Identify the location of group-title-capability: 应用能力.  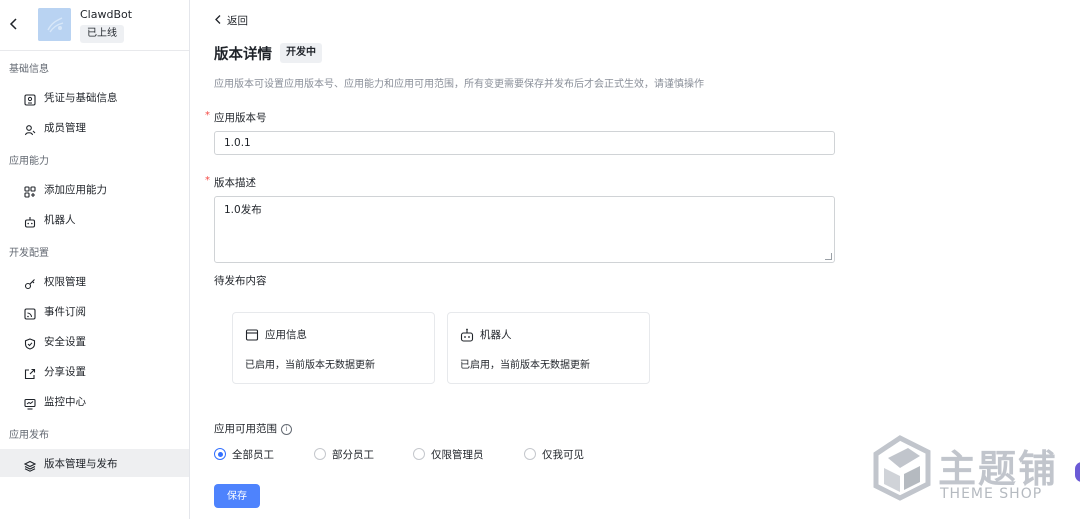
(29, 161).